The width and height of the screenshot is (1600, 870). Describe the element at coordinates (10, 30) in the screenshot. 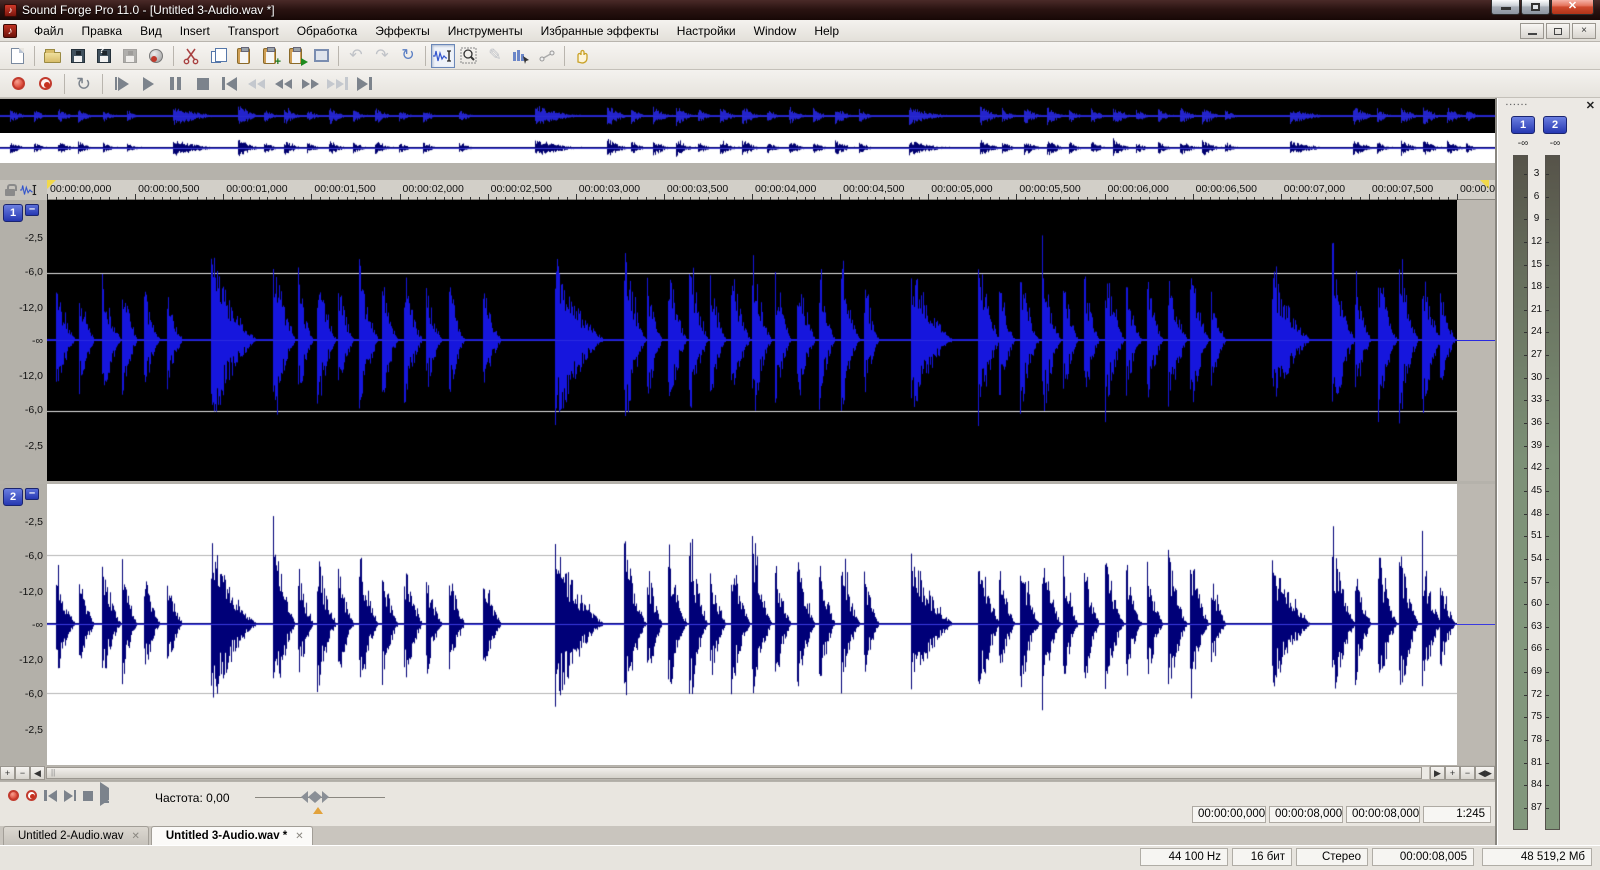

I see `document-icon: ♪` at that location.